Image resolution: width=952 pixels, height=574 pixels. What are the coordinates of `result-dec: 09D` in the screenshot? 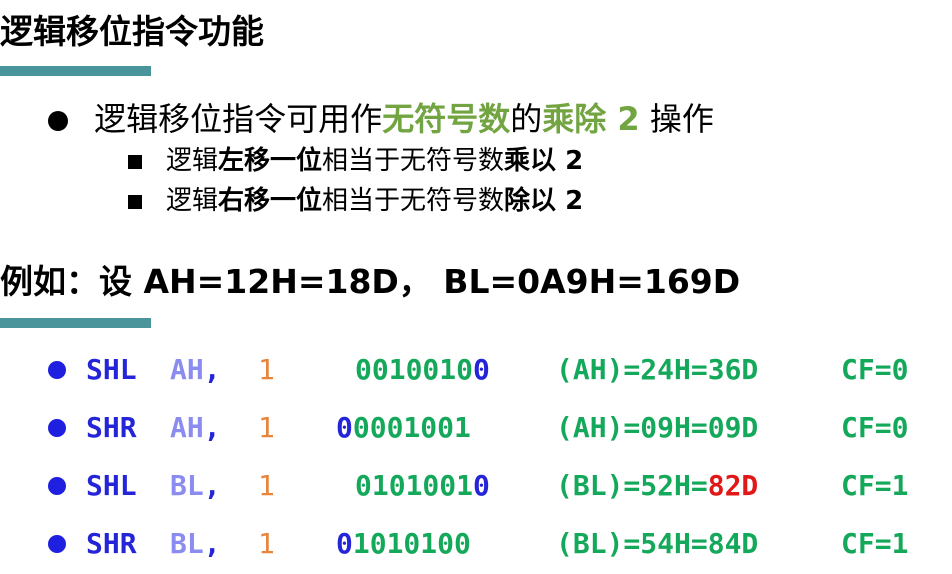 It's located at (733, 427).